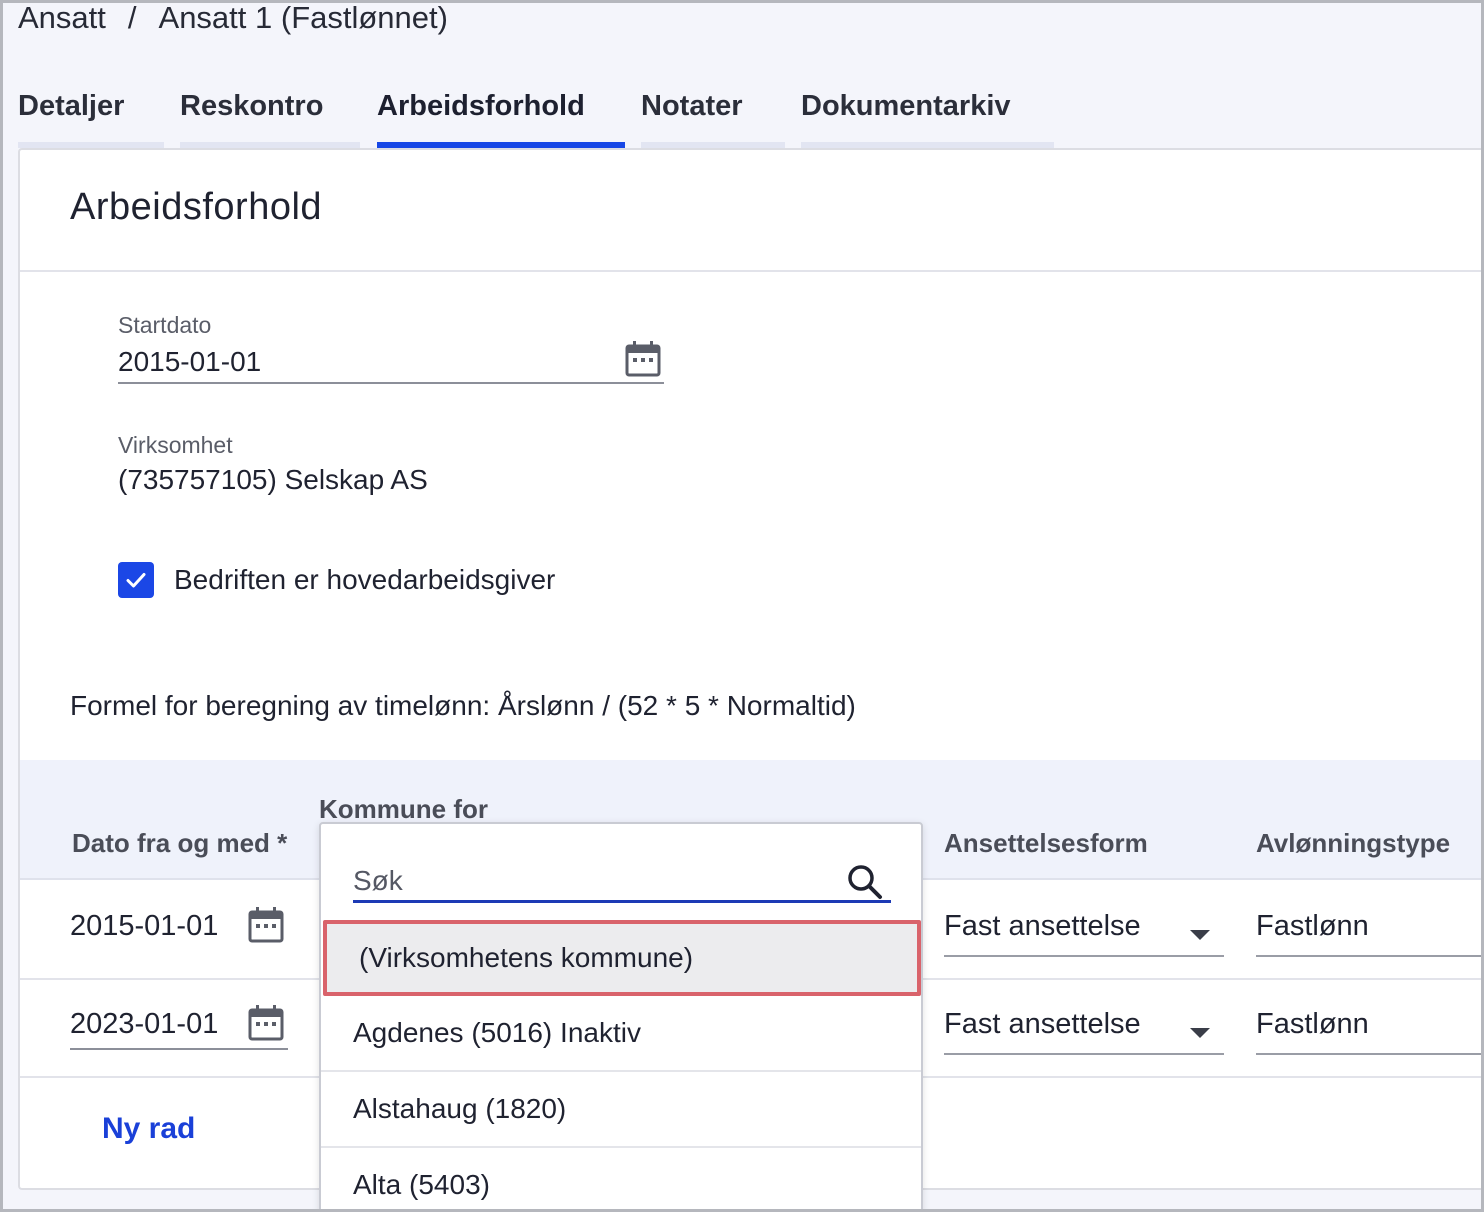 This screenshot has height=1212, width=1484. I want to click on kommune-option: Alta (5403), so click(621, 1180).